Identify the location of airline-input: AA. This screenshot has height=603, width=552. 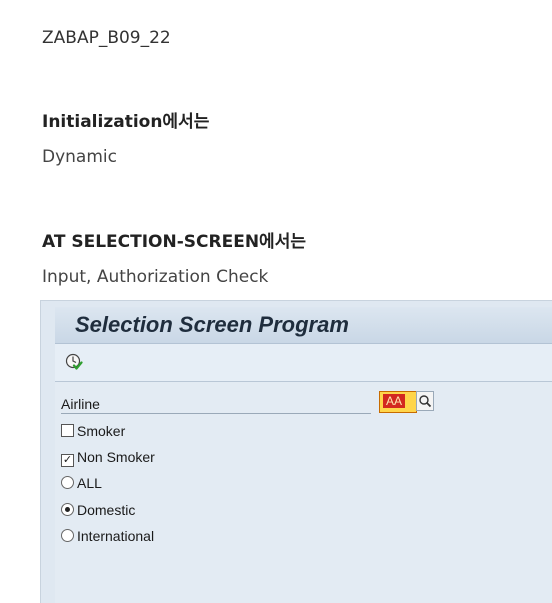
(398, 402).